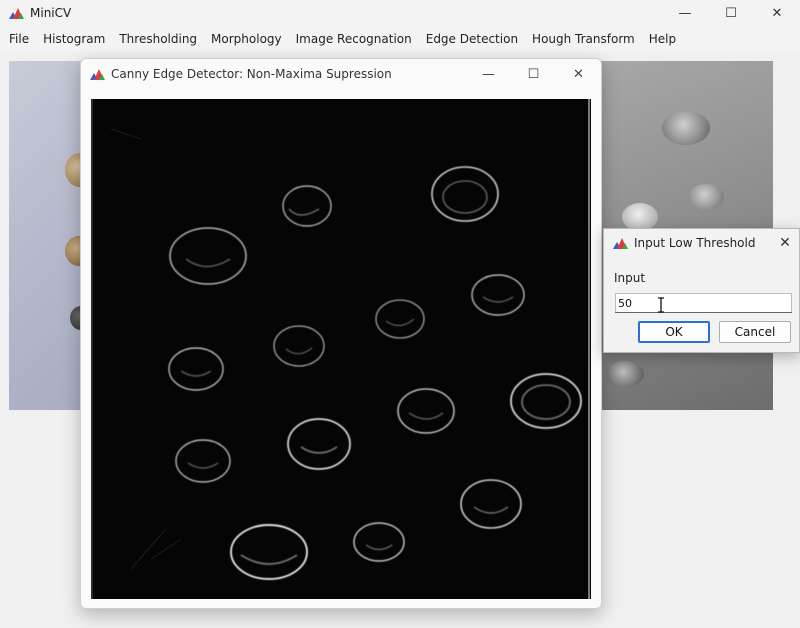 The height and width of the screenshot is (628, 800). What do you see at coordinates (19, 39) in the screenshot?
I see `menu-file: File` at bounding box center [19, 39].